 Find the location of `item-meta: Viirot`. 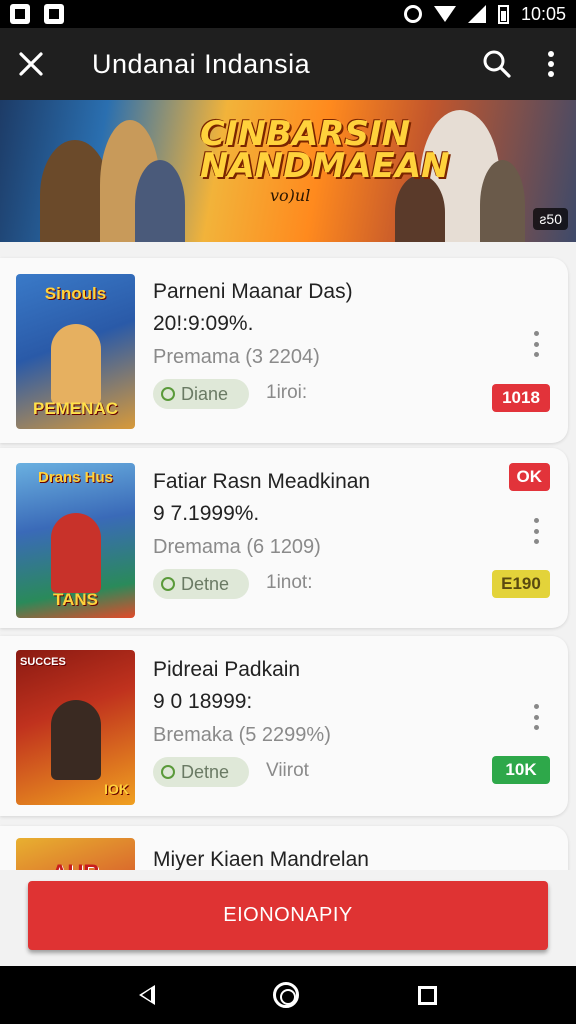

item-meta: Viirot is located at coordinates (287, 770).